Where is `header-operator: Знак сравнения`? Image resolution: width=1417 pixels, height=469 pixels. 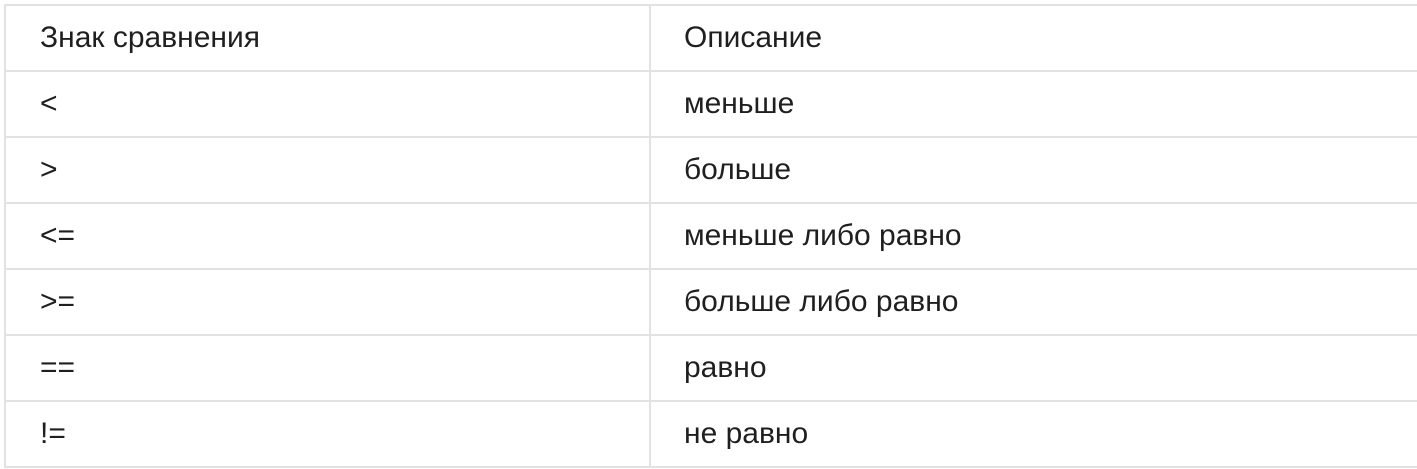
header-operator: Знак сравнения is located at coordinates (327, 38).